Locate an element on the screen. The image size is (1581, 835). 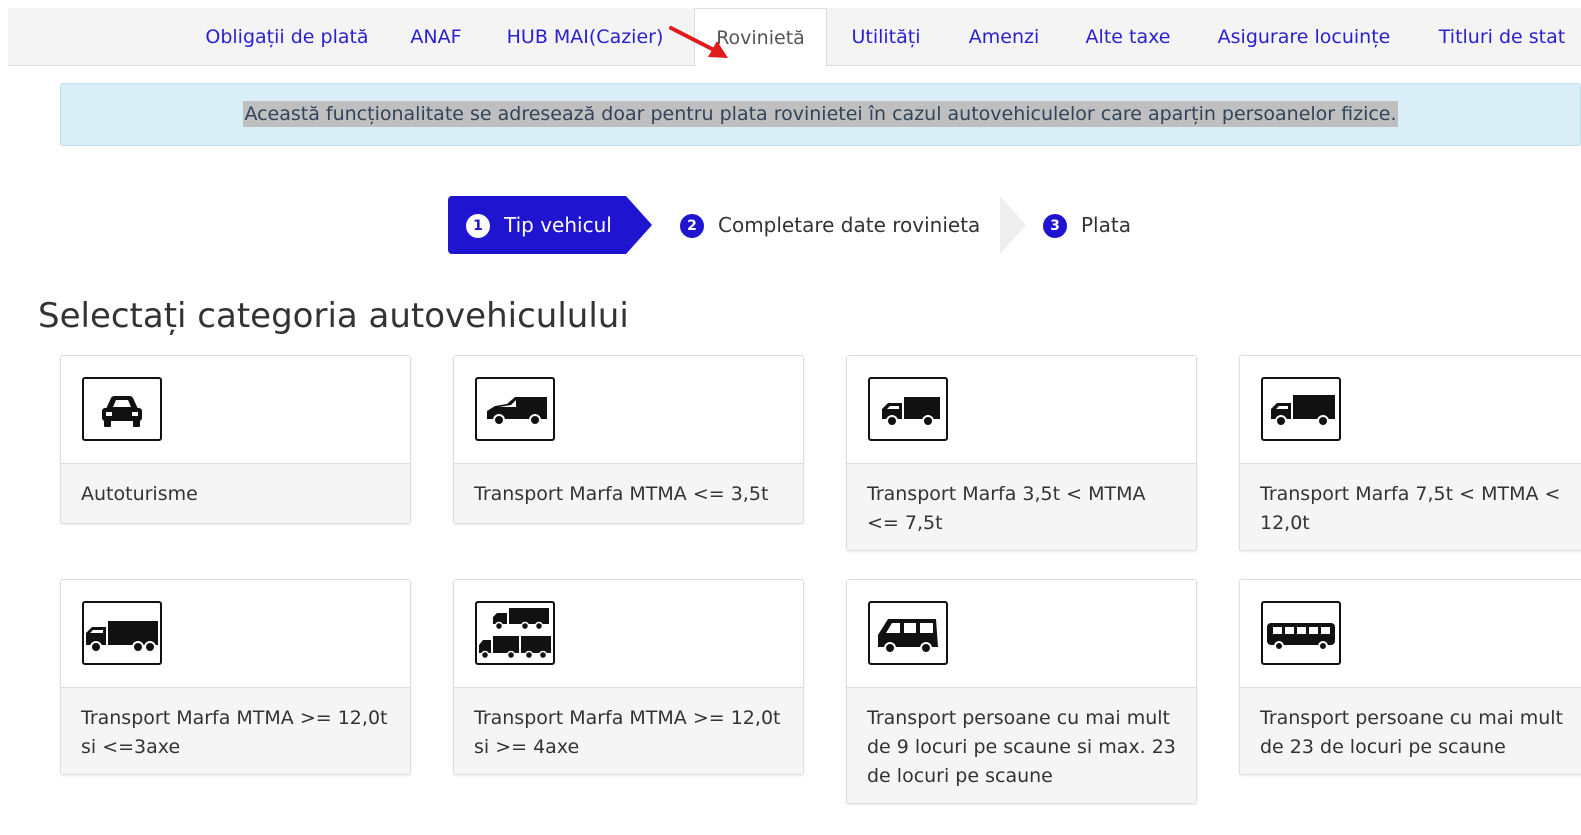
step-completare-date: 2 Completare date rovinieta is located at coordinates (830, 225).